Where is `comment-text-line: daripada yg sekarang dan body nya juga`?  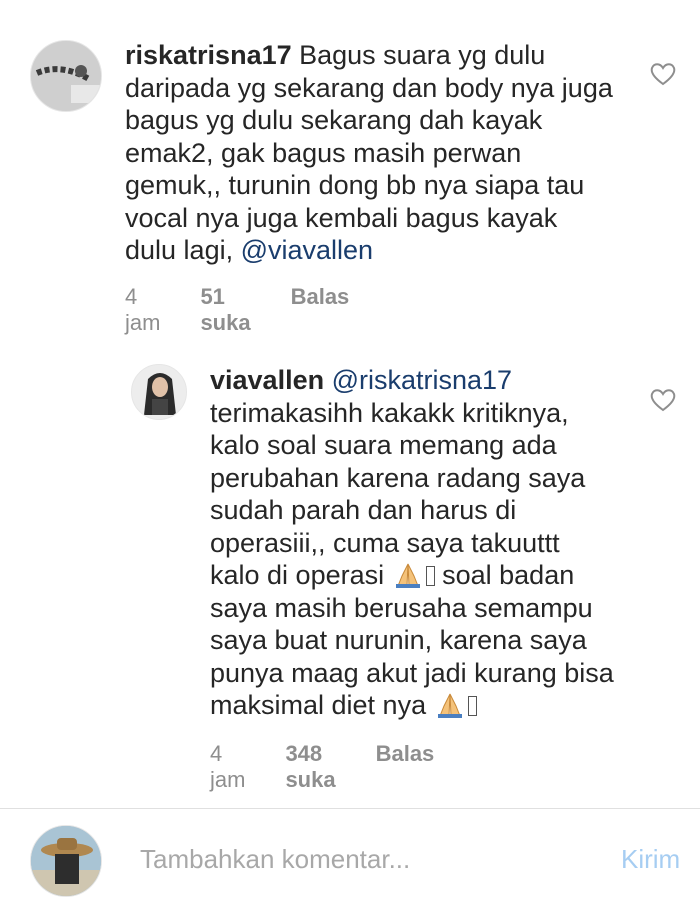
comment-text-line: daripada yg sekarang dan body nya juga is located at coordinates (369, 87).